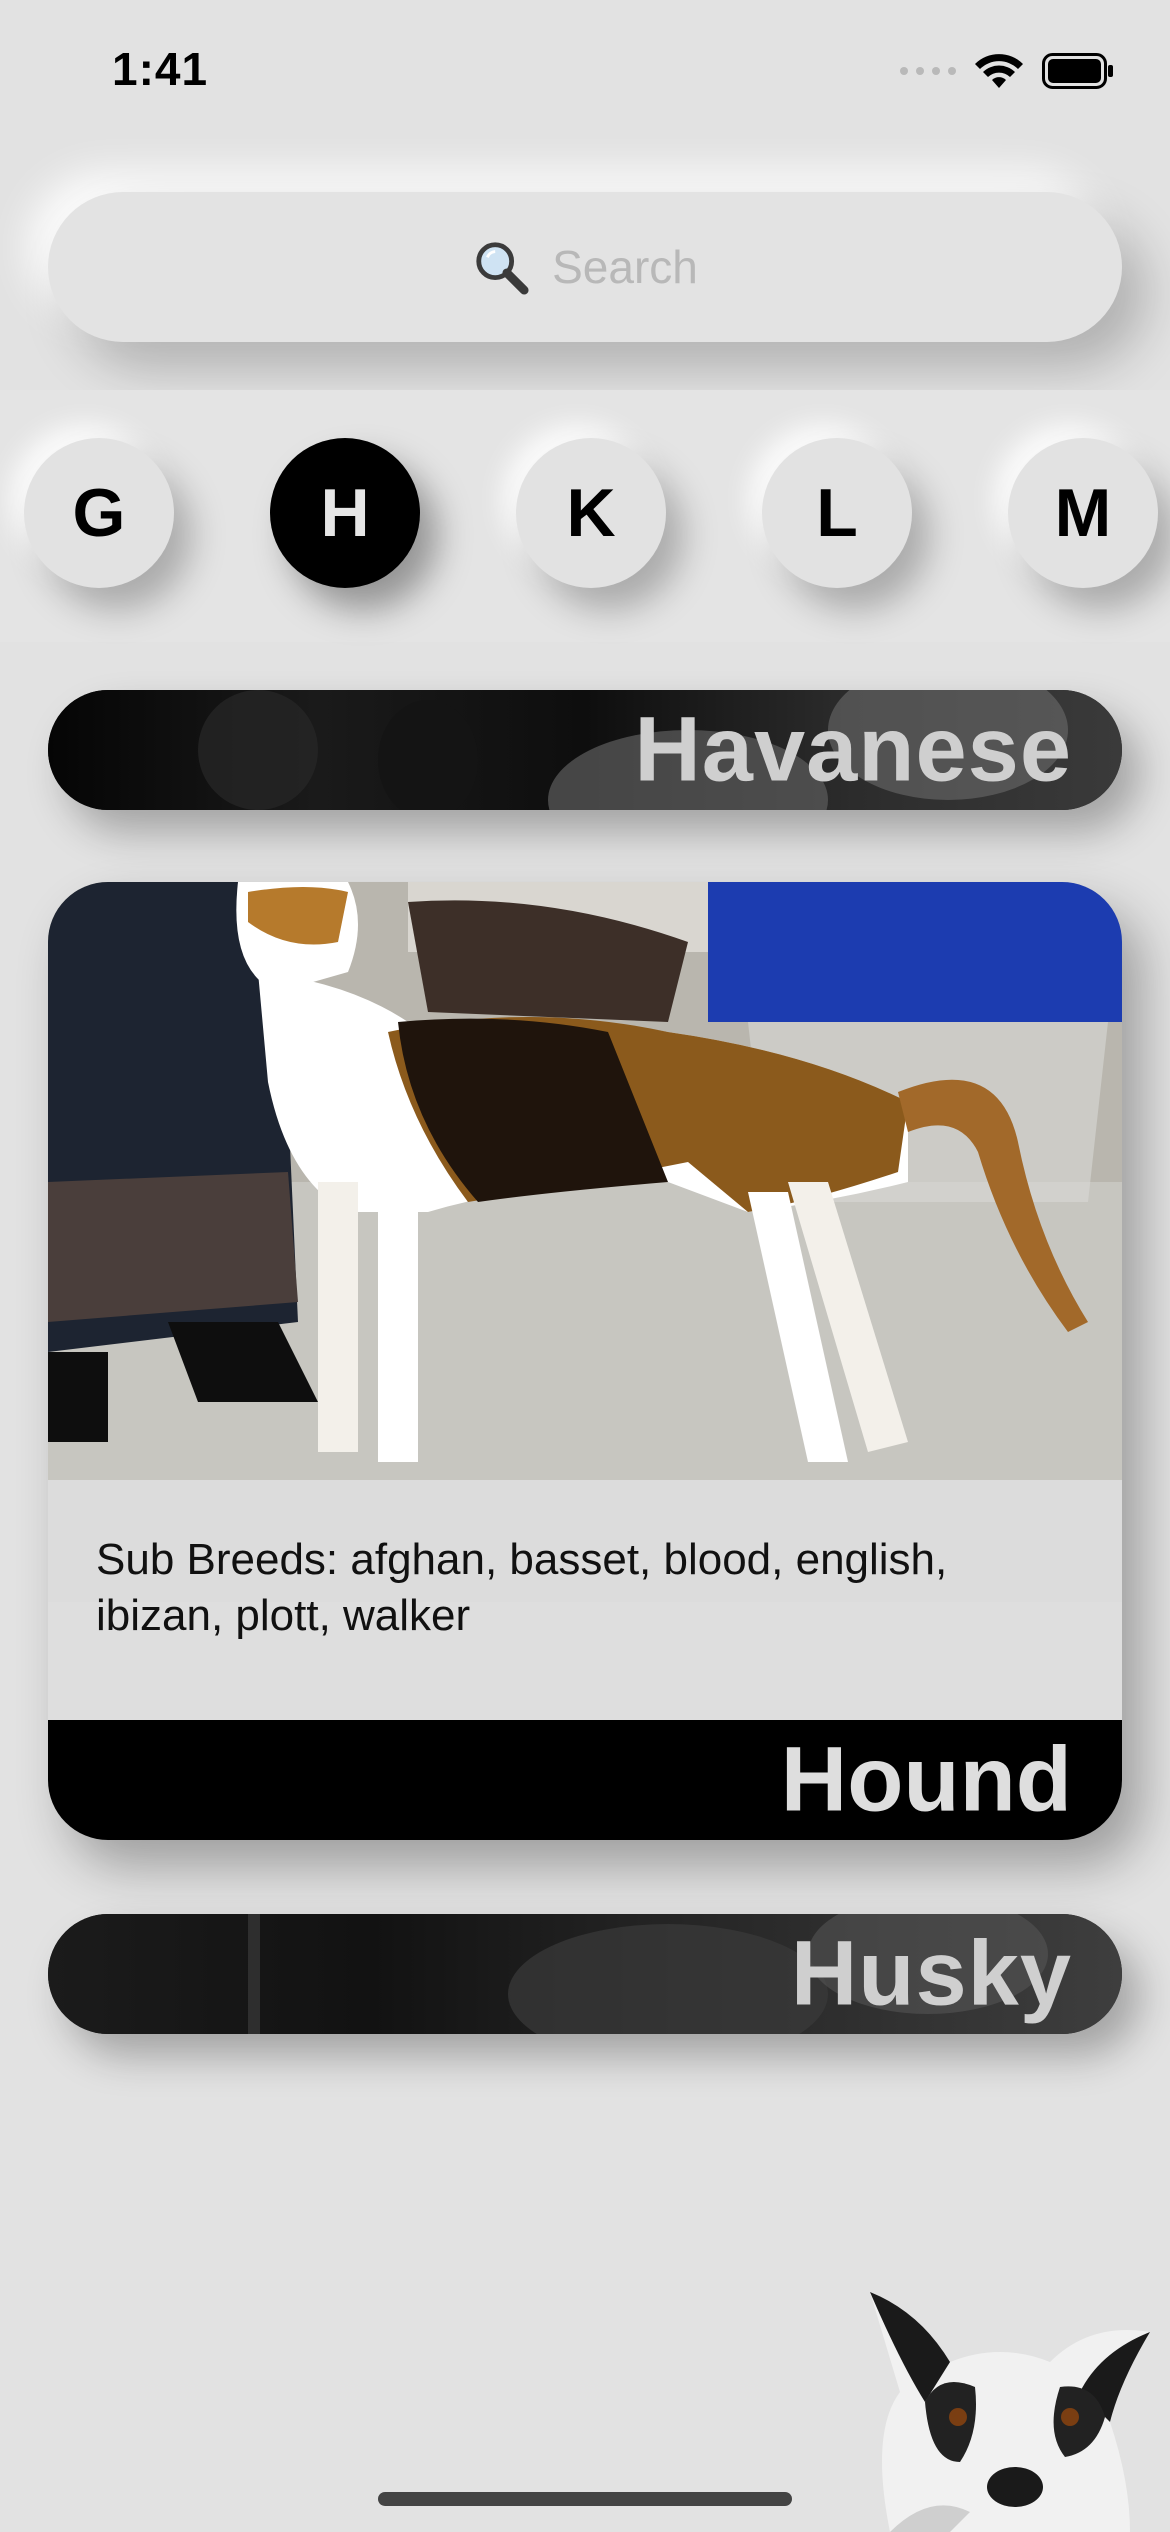  Describe the element at coordinates (585, 2499) in the screenshot. I see `home-indicator` at that location.